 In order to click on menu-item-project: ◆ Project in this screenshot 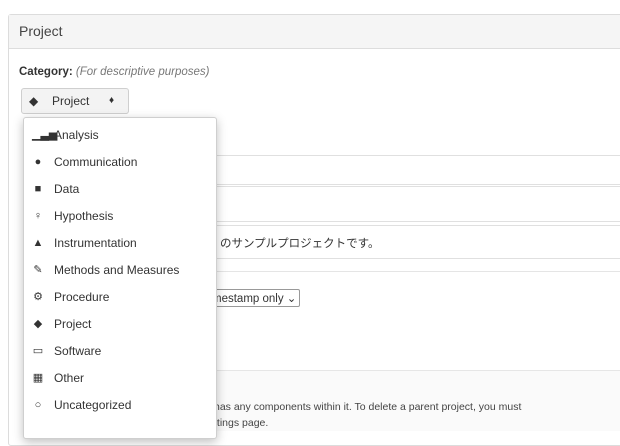, I will do `click(120, 325)`.